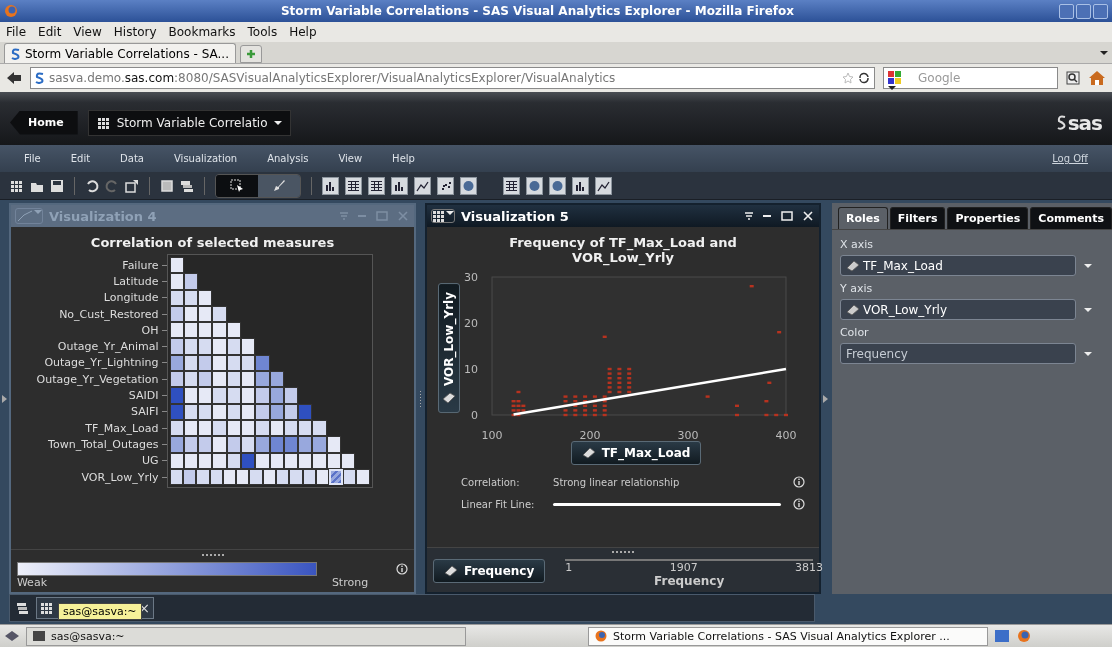 The image size is (1112, 647). I want to click on stat-label: Correlation:, so click(491, 482).